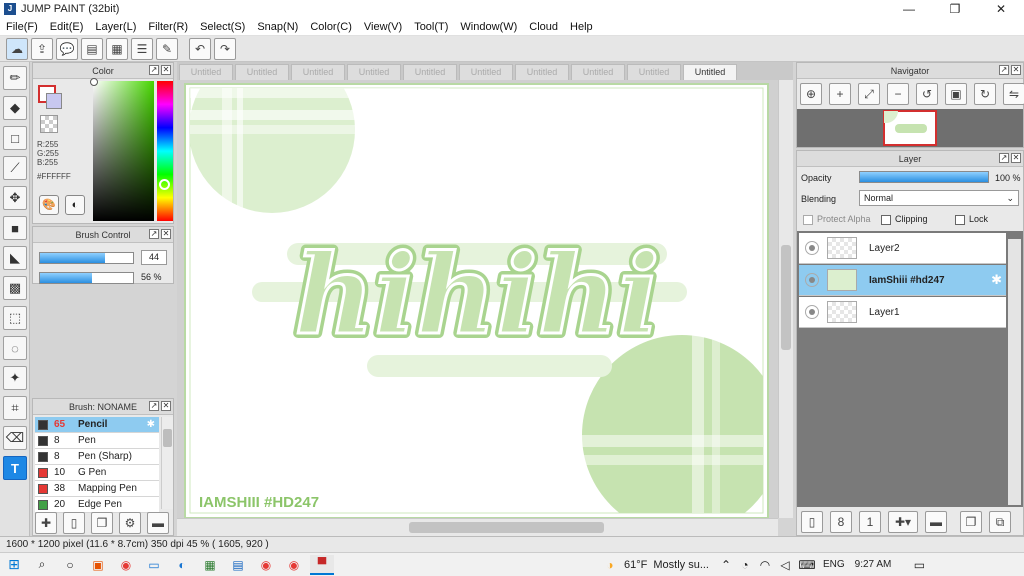 This screenshot has height=576, width=1024. I want to click on chat-icon: ▤, so click(92, 48).